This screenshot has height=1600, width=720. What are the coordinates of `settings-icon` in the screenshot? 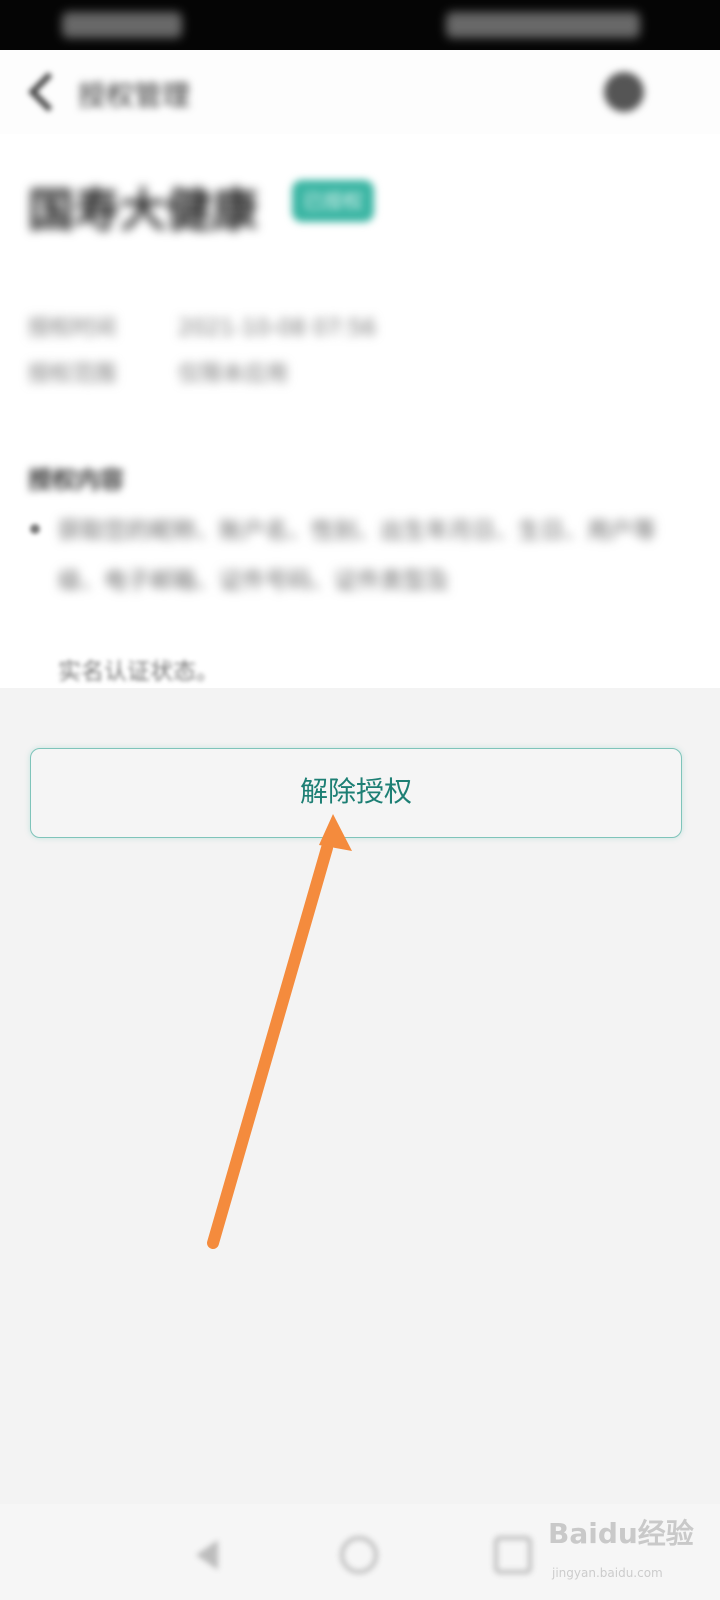 It's located at (624, 92).